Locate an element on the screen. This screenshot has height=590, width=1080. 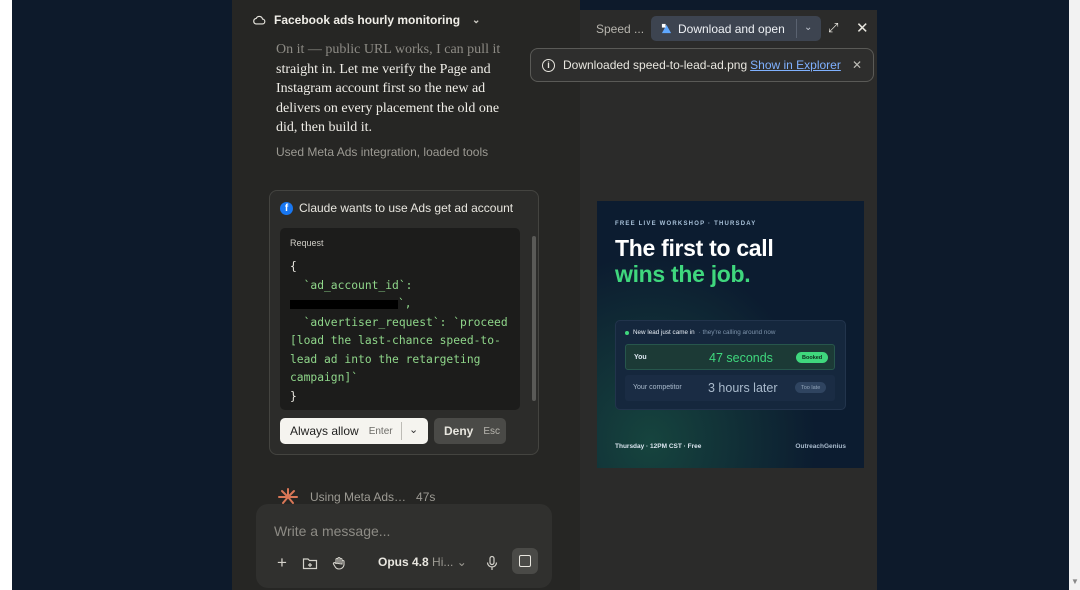
code-key-ad-account: `ad_account_id`: is located at coordinates (351, 285).